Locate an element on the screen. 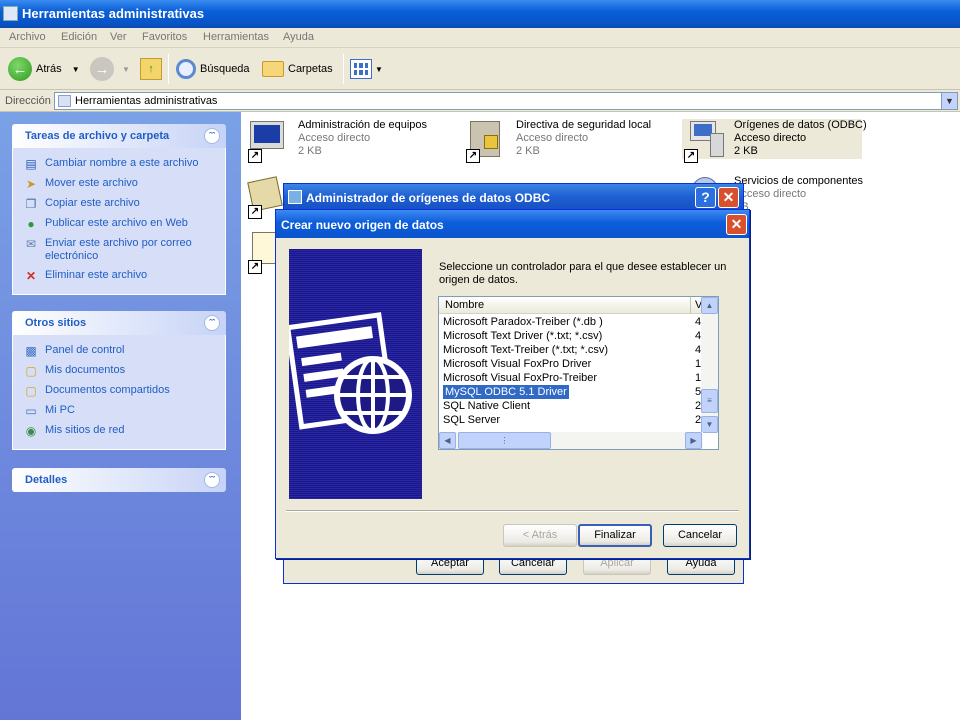  place-label: Mis sitios de red is located at coordinates (85, 430).